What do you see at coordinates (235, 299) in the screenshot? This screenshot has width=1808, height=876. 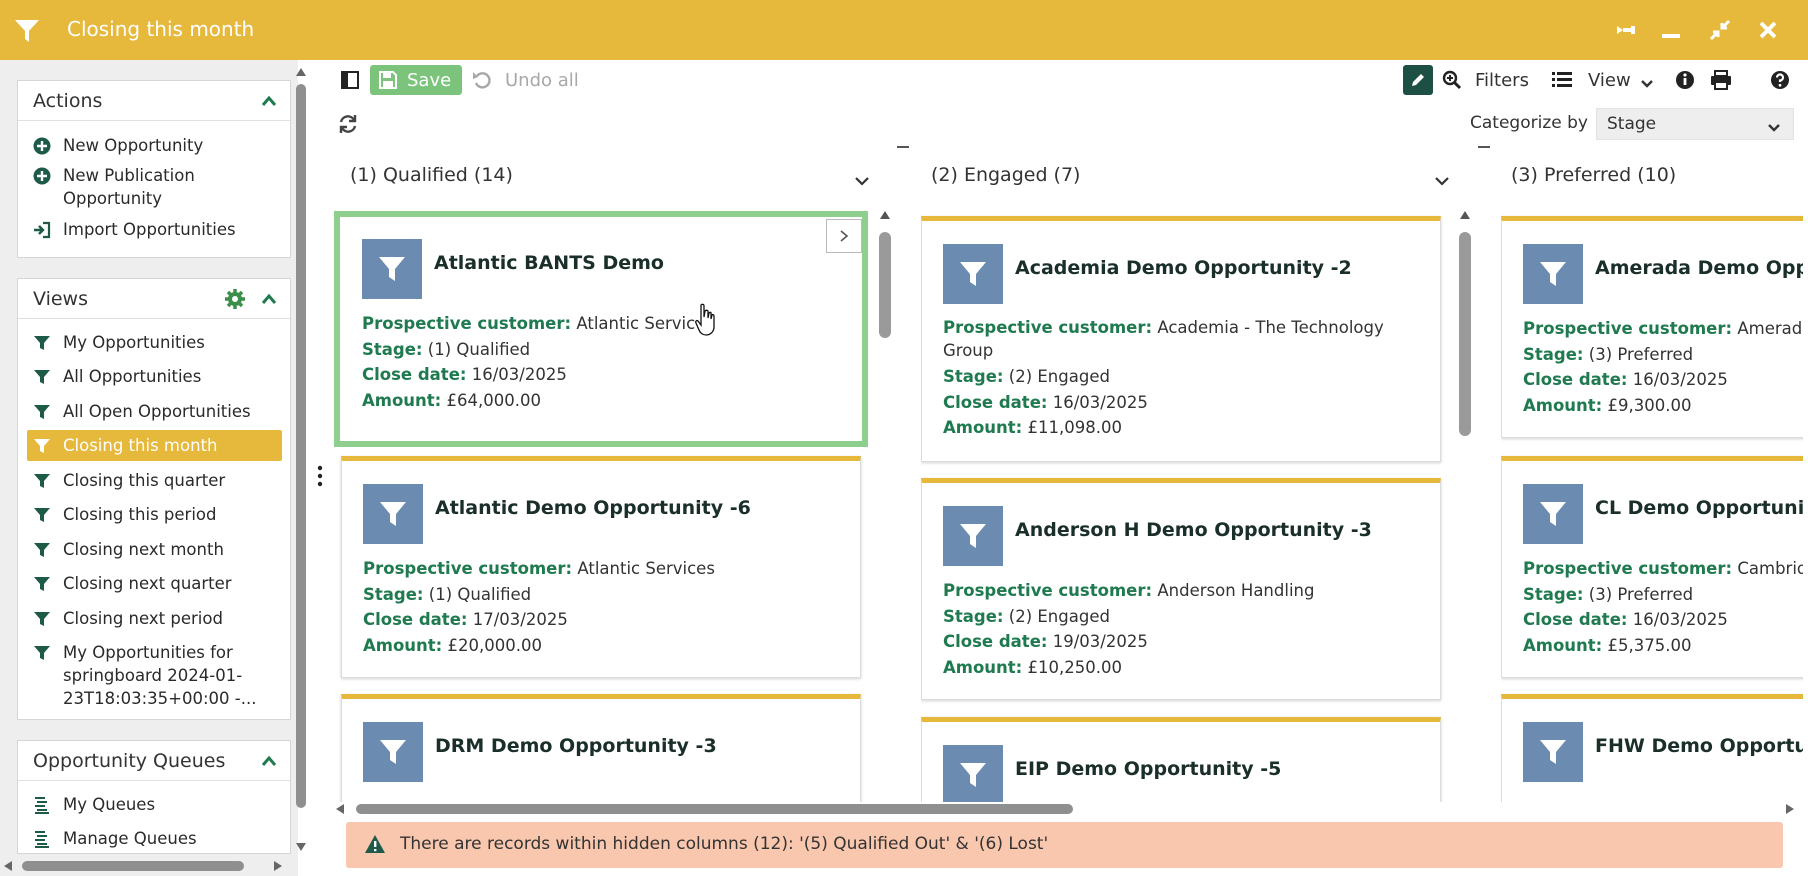 I see `gear-icon` at bounding box center [235, 299].